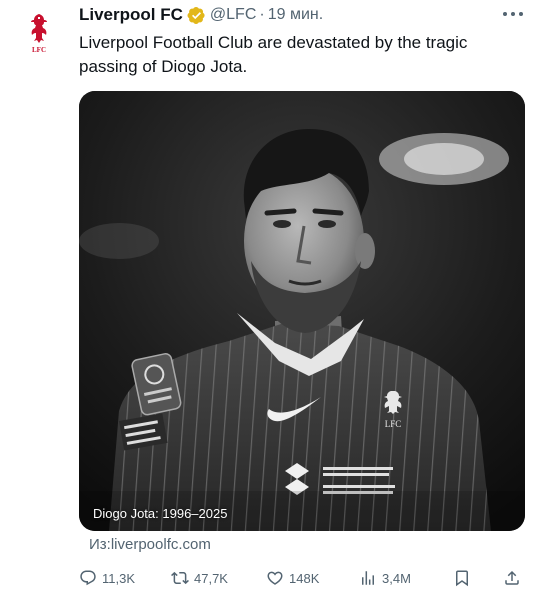  Describe the element at coordinates (368, 578) in the screenshot. I see `views-icon` at that location.